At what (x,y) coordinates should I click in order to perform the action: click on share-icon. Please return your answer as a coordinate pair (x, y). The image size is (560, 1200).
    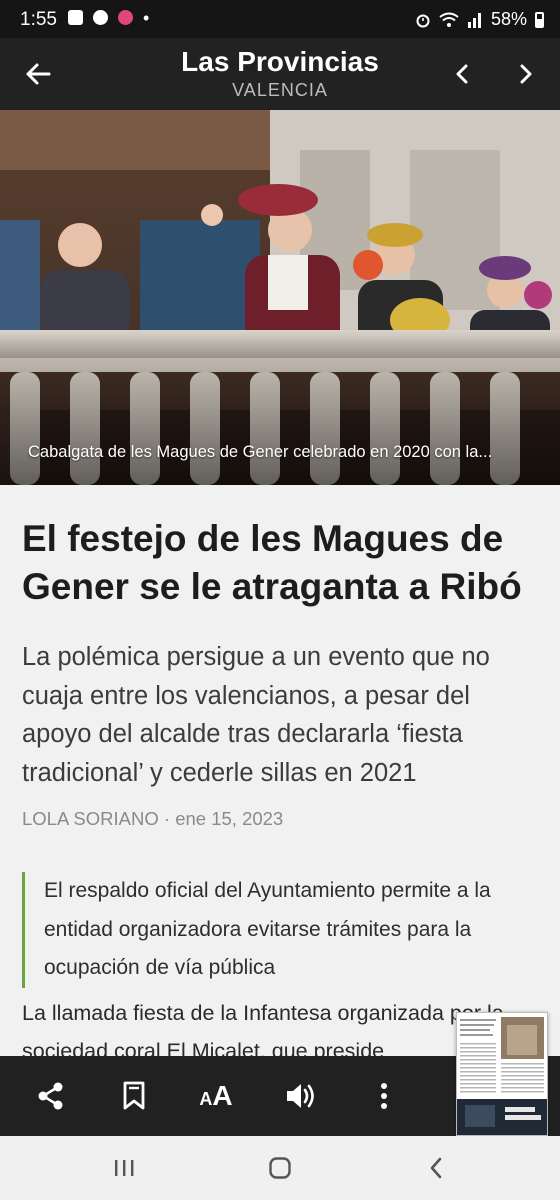
    Looking at the image, I should click on (50, 1096).